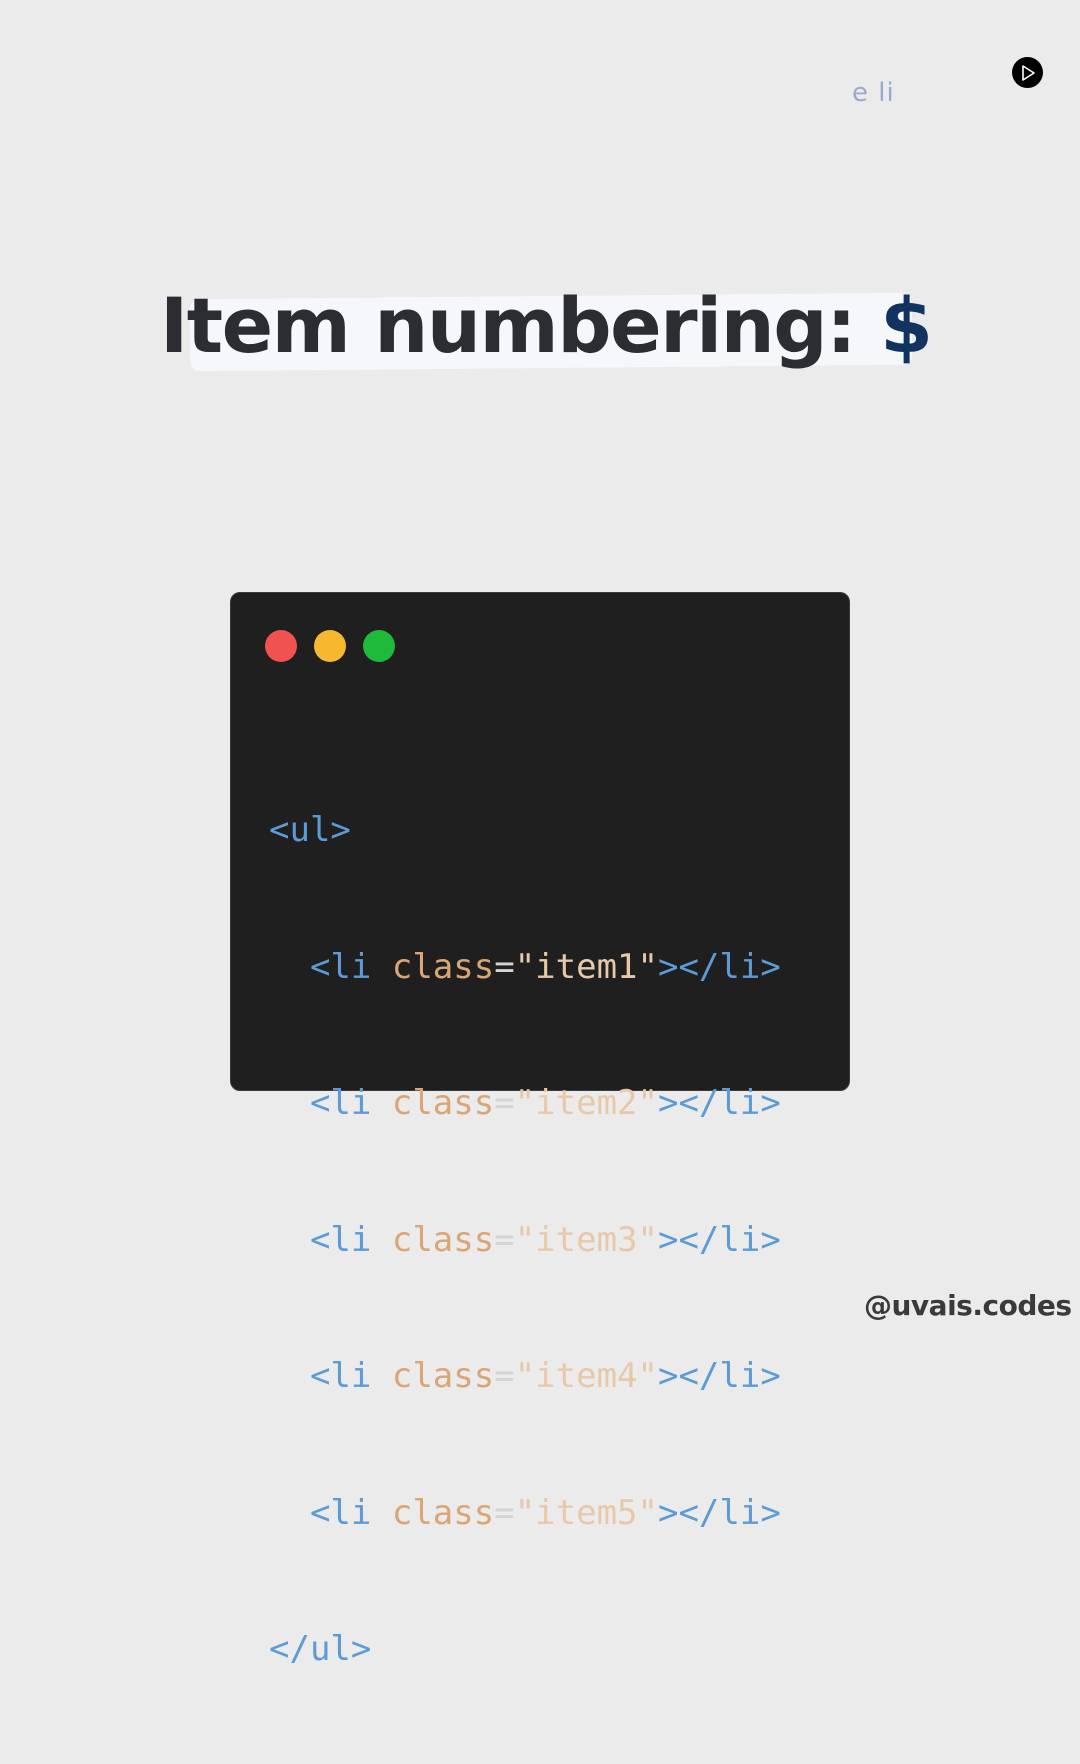  I want to click on window-controls, so click(330, 646).